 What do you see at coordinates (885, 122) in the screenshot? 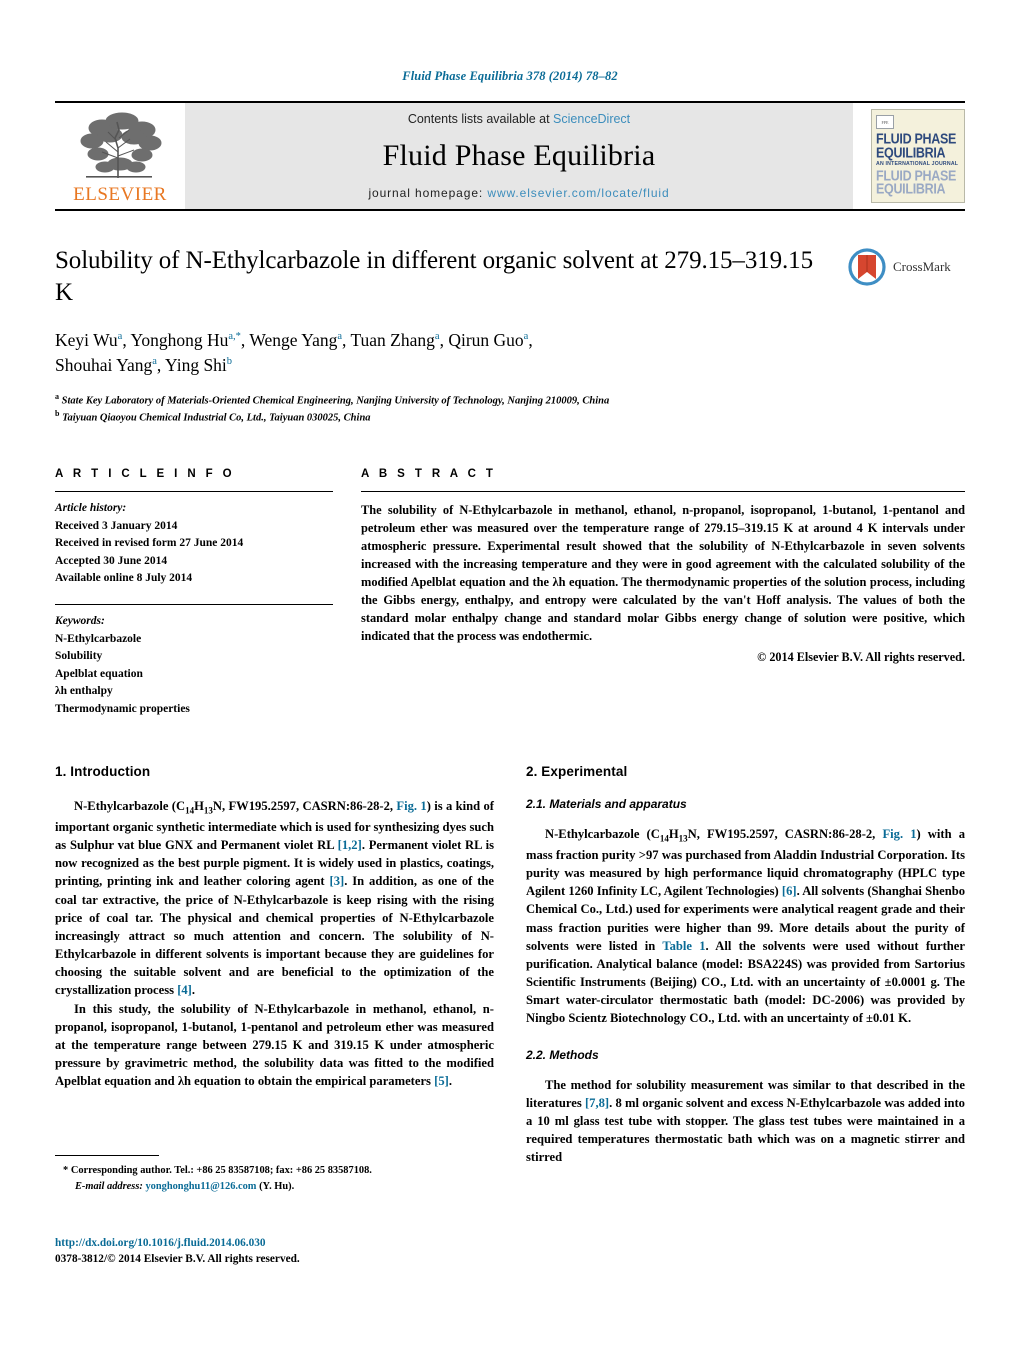
I see `cover-mini-badge: FPE` at bounding box center [885, 122].